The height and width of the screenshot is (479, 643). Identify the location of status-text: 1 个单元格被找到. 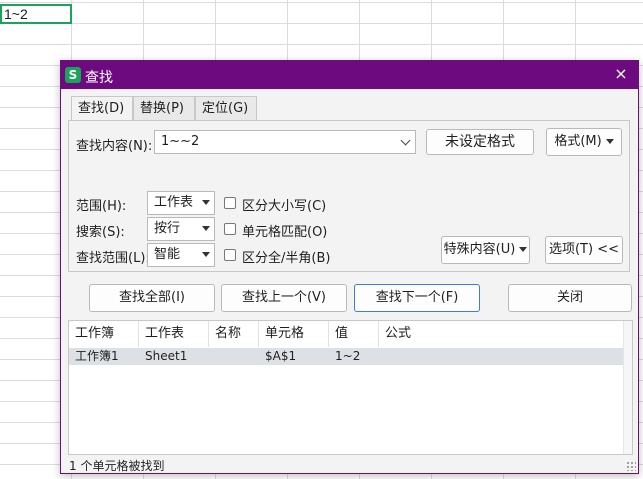
(117, 466).